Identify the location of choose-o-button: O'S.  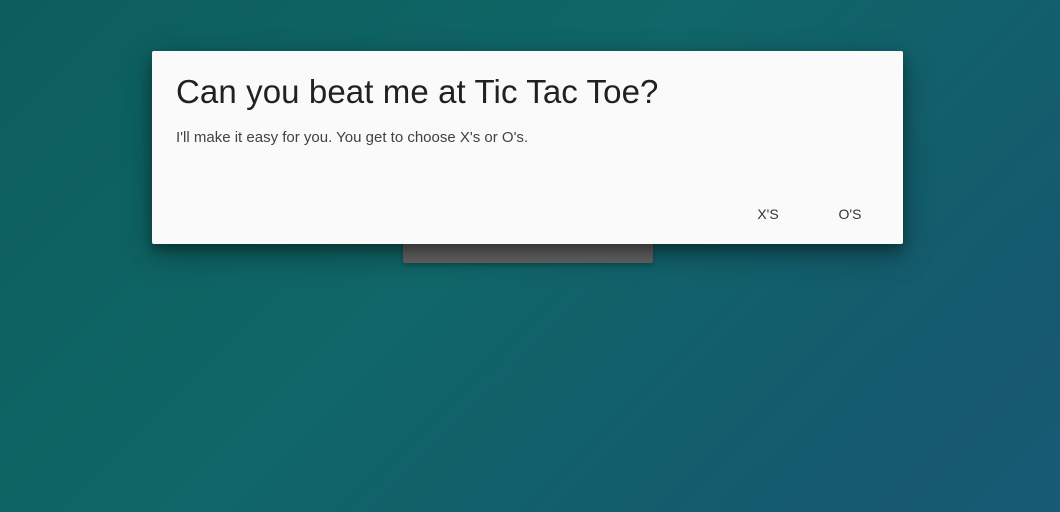
(850, 214).